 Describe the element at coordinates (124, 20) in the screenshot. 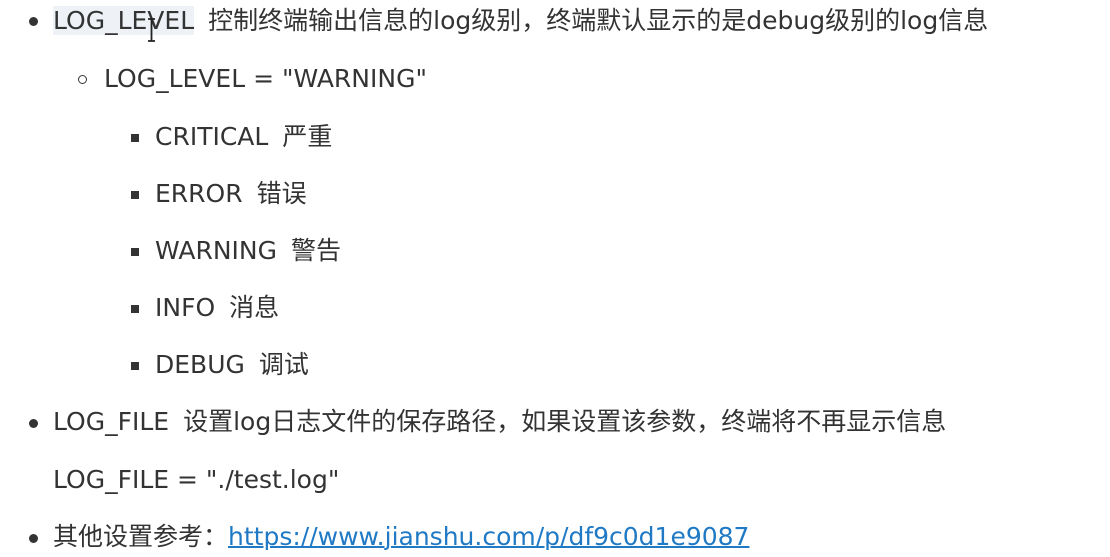

I see `log-level-key: LOG_LEVEL` at that location.